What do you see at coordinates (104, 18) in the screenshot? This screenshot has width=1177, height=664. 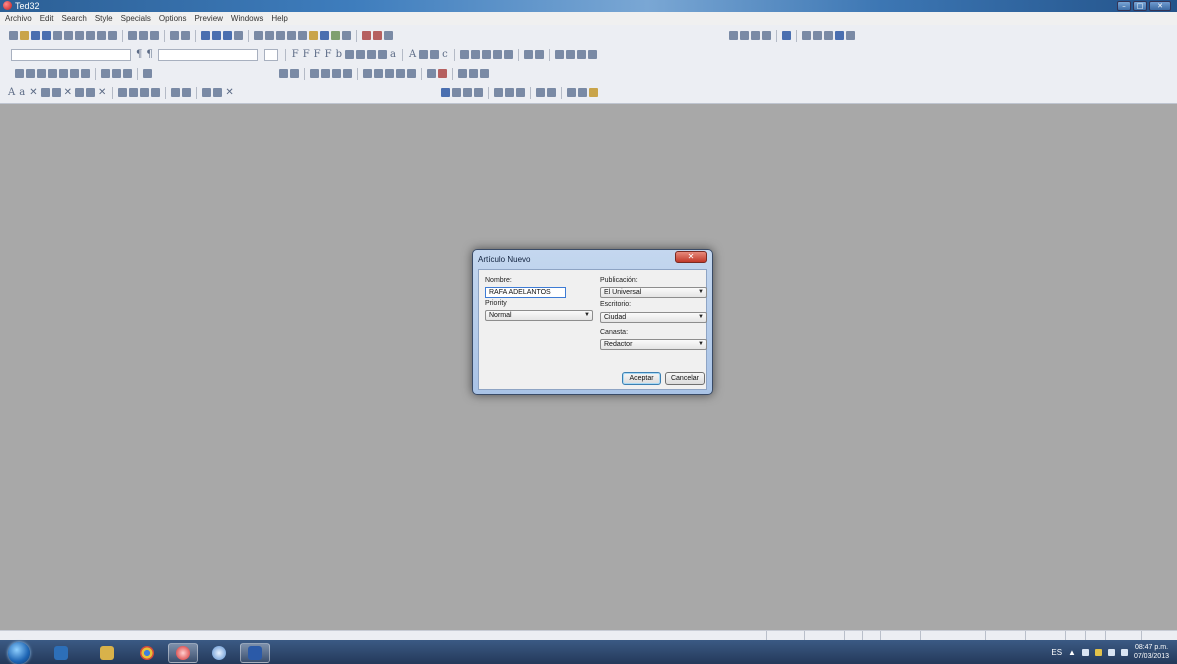 I see `menu-style: Style` at bounding box center [104, 18].